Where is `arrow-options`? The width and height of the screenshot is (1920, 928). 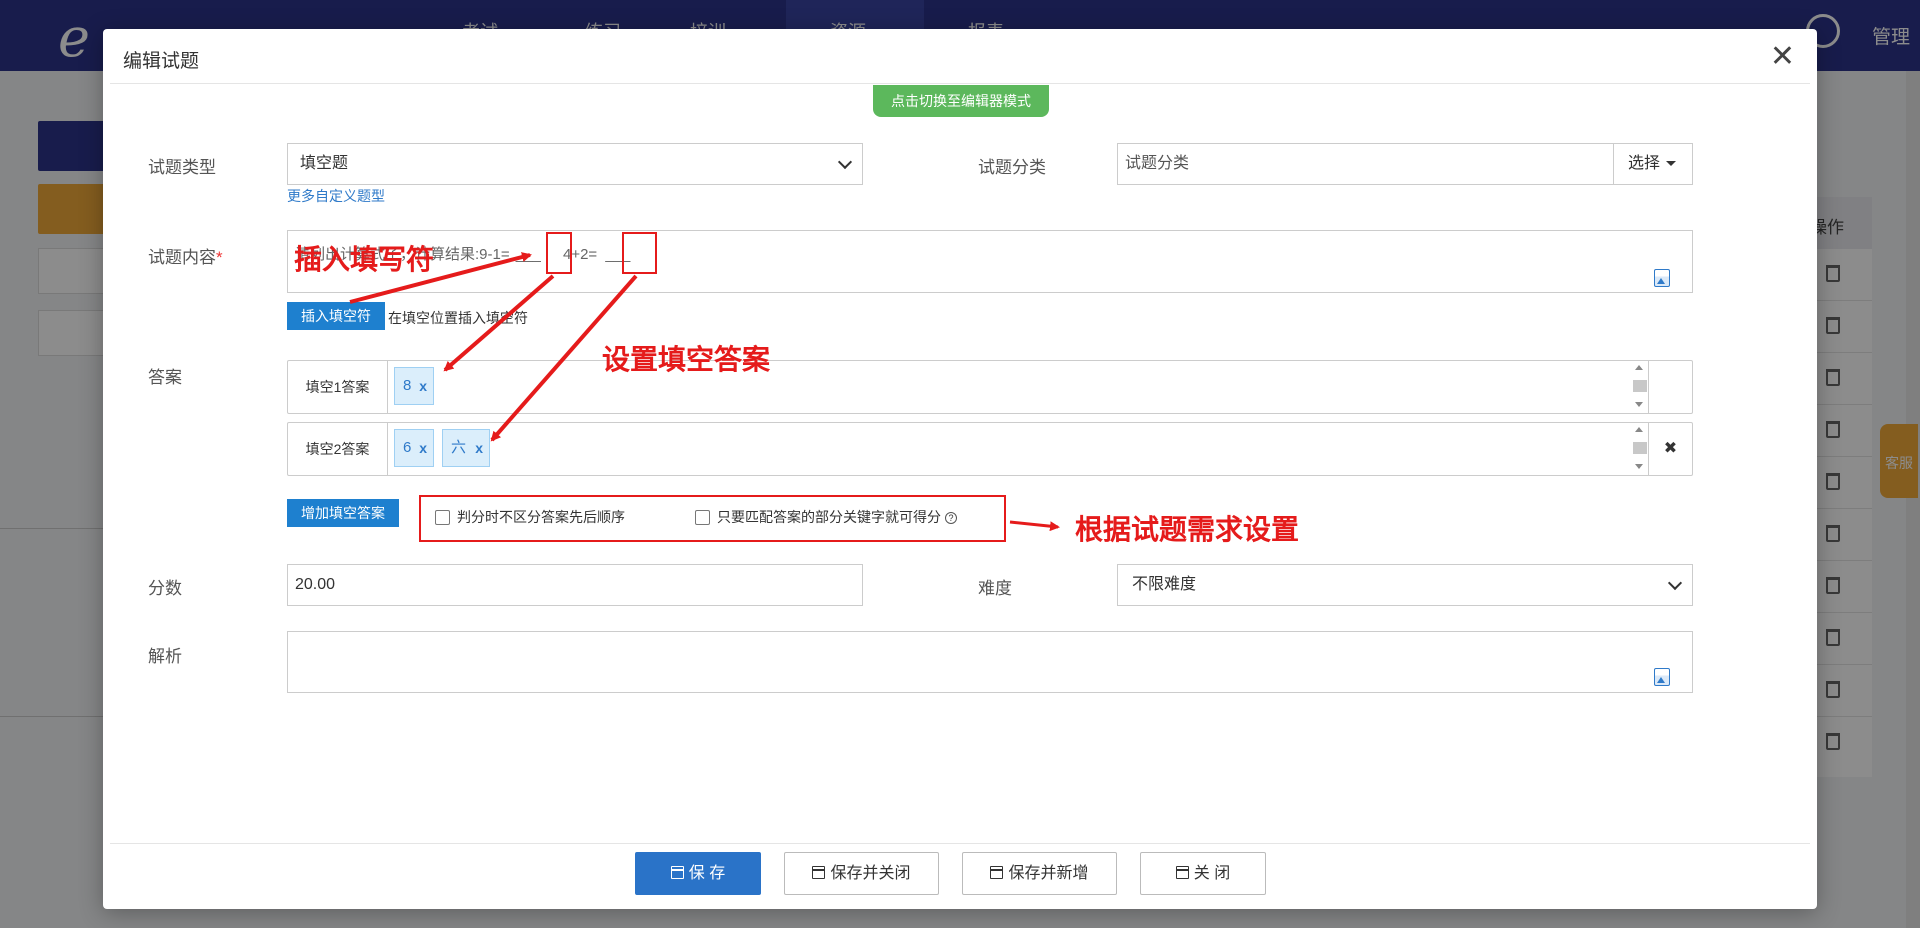
arrow-options is located at coordinates (1034, 526).